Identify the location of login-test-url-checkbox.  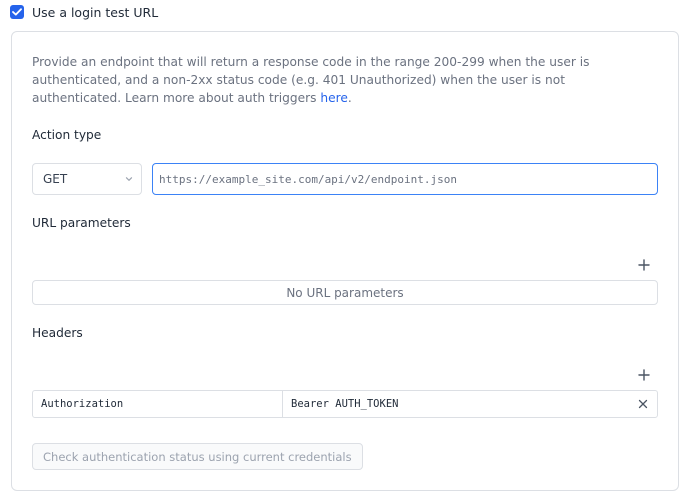
(17, 12).